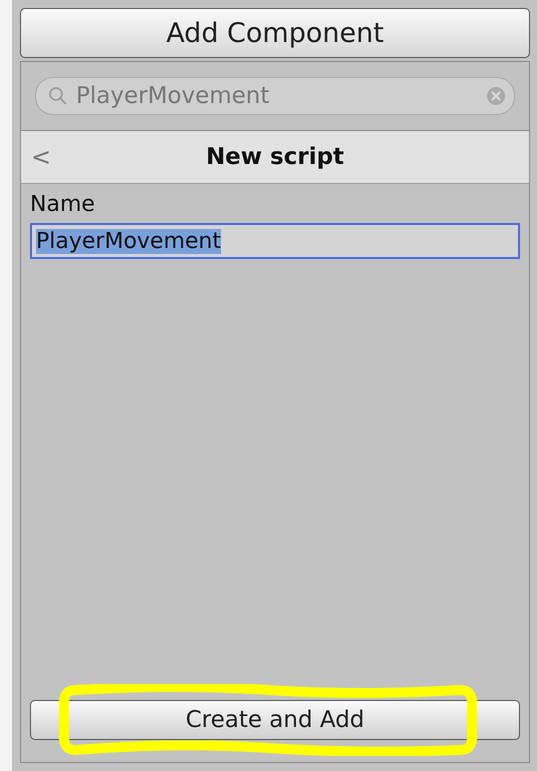  Describe the element at coordinates (275, 157) in the screenshot. I see `panel-title: New script` at that location.